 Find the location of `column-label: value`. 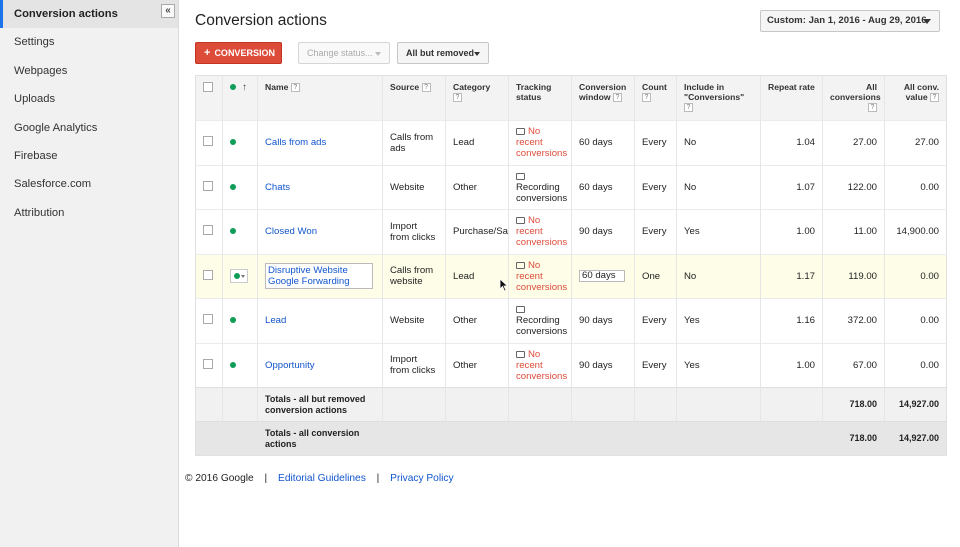

column-label: value is located at coordinates (916, 97).